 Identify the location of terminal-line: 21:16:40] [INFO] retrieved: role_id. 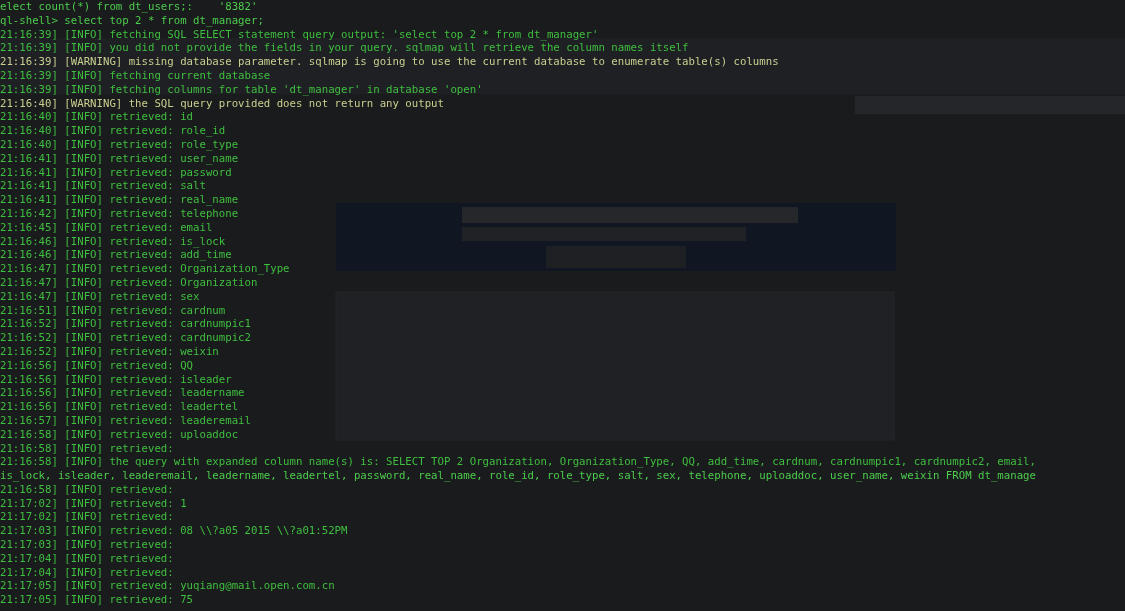
(113, 131).